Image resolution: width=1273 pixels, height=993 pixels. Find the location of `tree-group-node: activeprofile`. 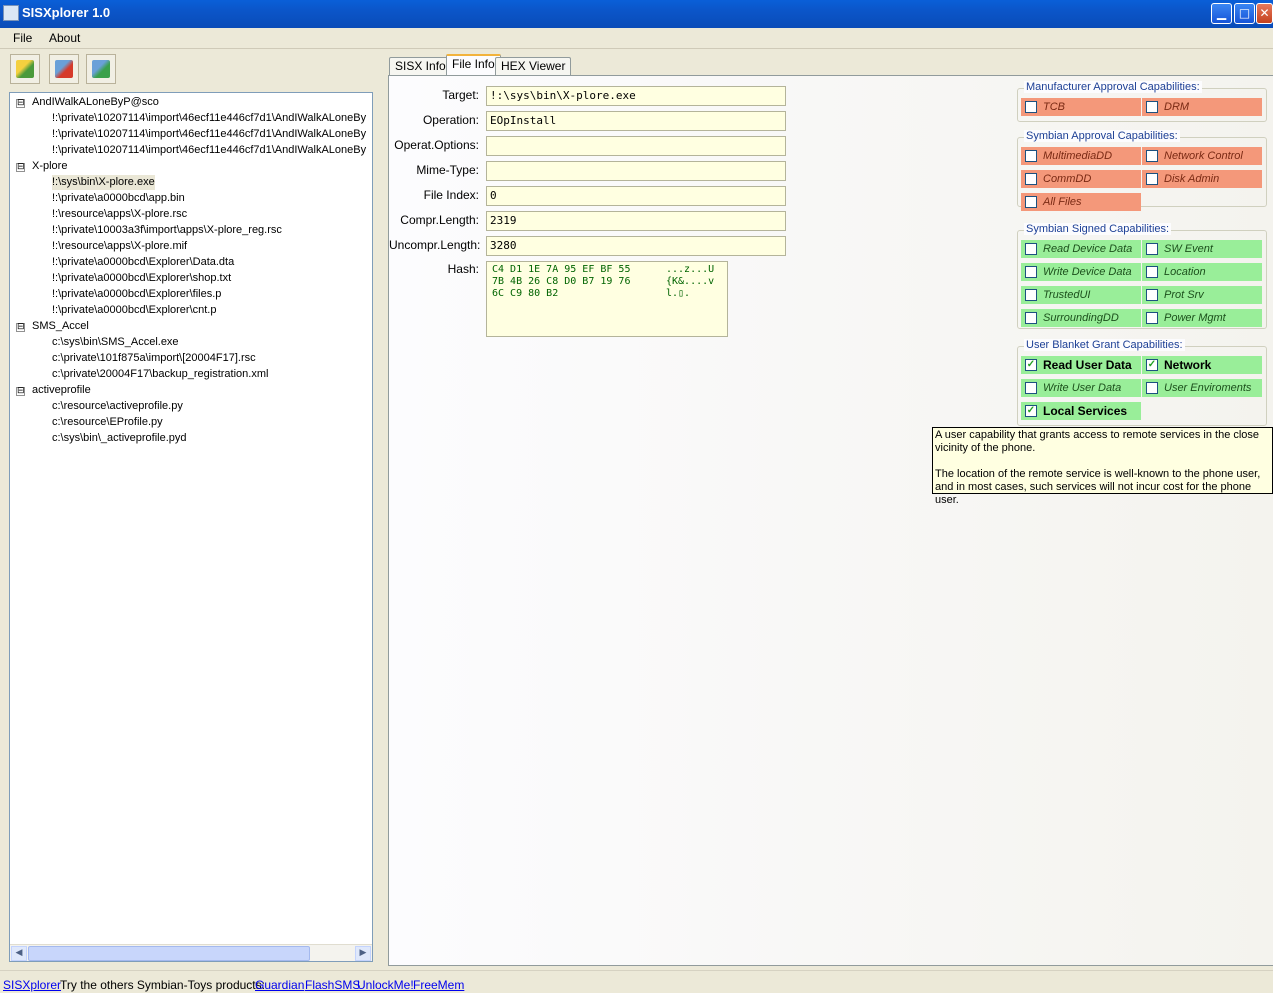

tree-group-node: activeprofile is located at coordinates (61, 390).